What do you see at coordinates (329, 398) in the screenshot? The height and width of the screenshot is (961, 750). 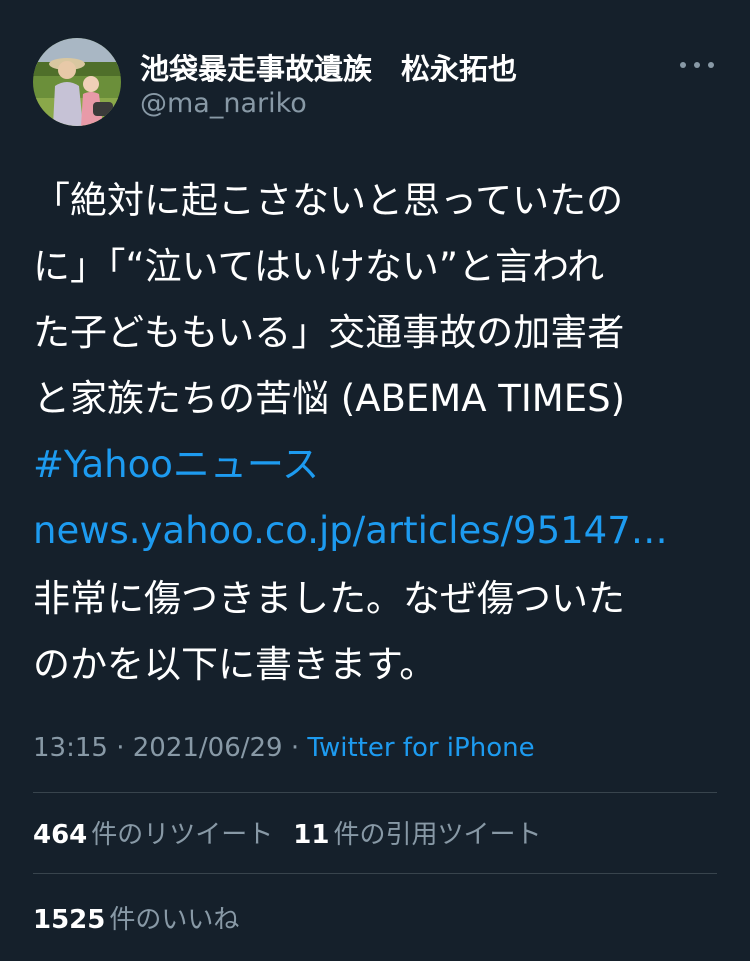 I see `tweet-text-line: と家族たちの苦悩 (ABEMA TIMES)` at bounding box center [329, 398].